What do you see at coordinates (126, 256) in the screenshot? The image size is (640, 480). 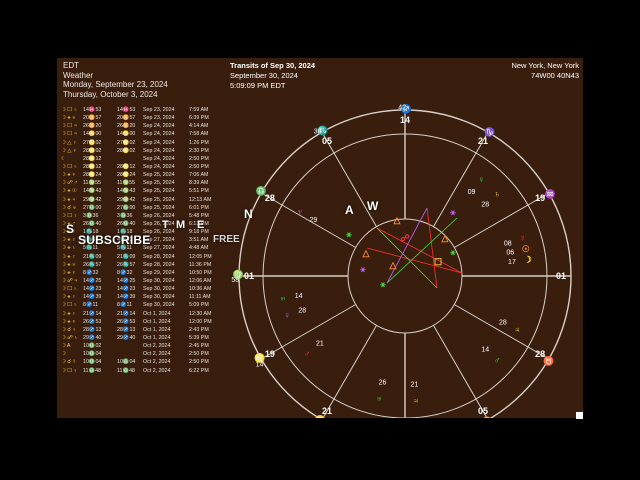 I see `event-position-2: 21♏09` at bounding box center [126, 256].